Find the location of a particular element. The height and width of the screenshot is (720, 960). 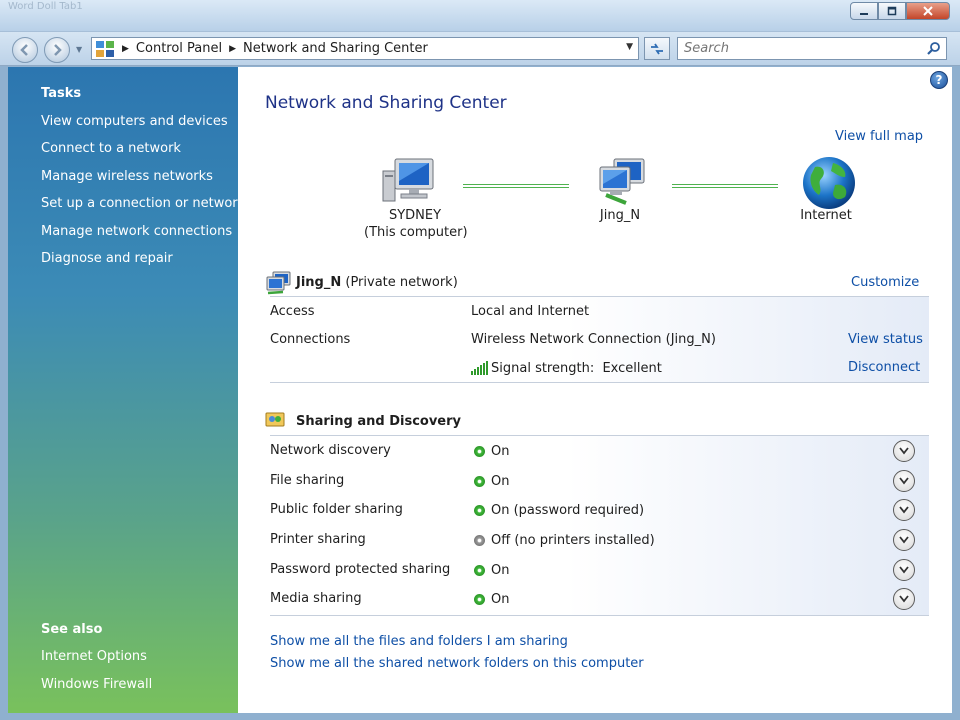

task-diagnose-repair: Diagnose and repair is located at coordinates (107, 258).